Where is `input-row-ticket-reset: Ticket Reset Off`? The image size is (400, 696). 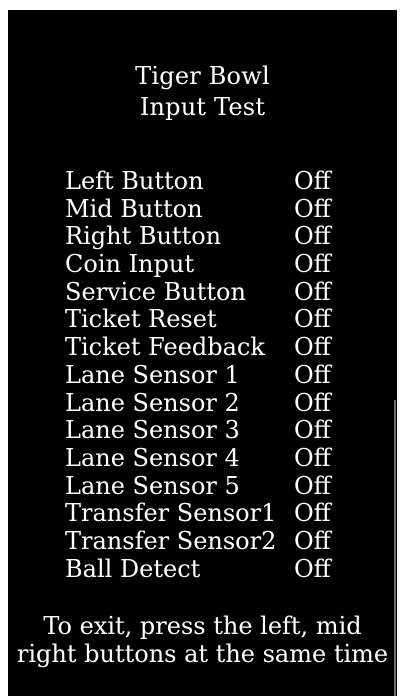 input-row-ticket-reset: Ticket Reset Off is located at coordinates (215, 320).